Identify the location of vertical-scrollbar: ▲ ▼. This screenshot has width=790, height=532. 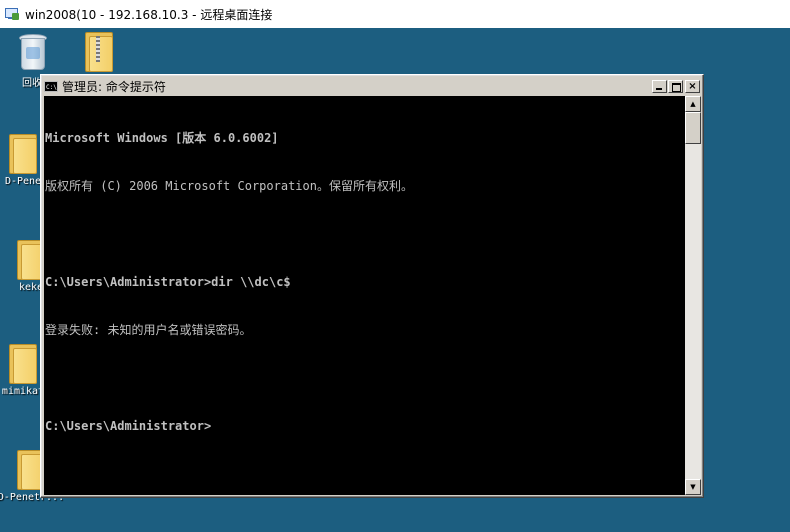
(693, 295).